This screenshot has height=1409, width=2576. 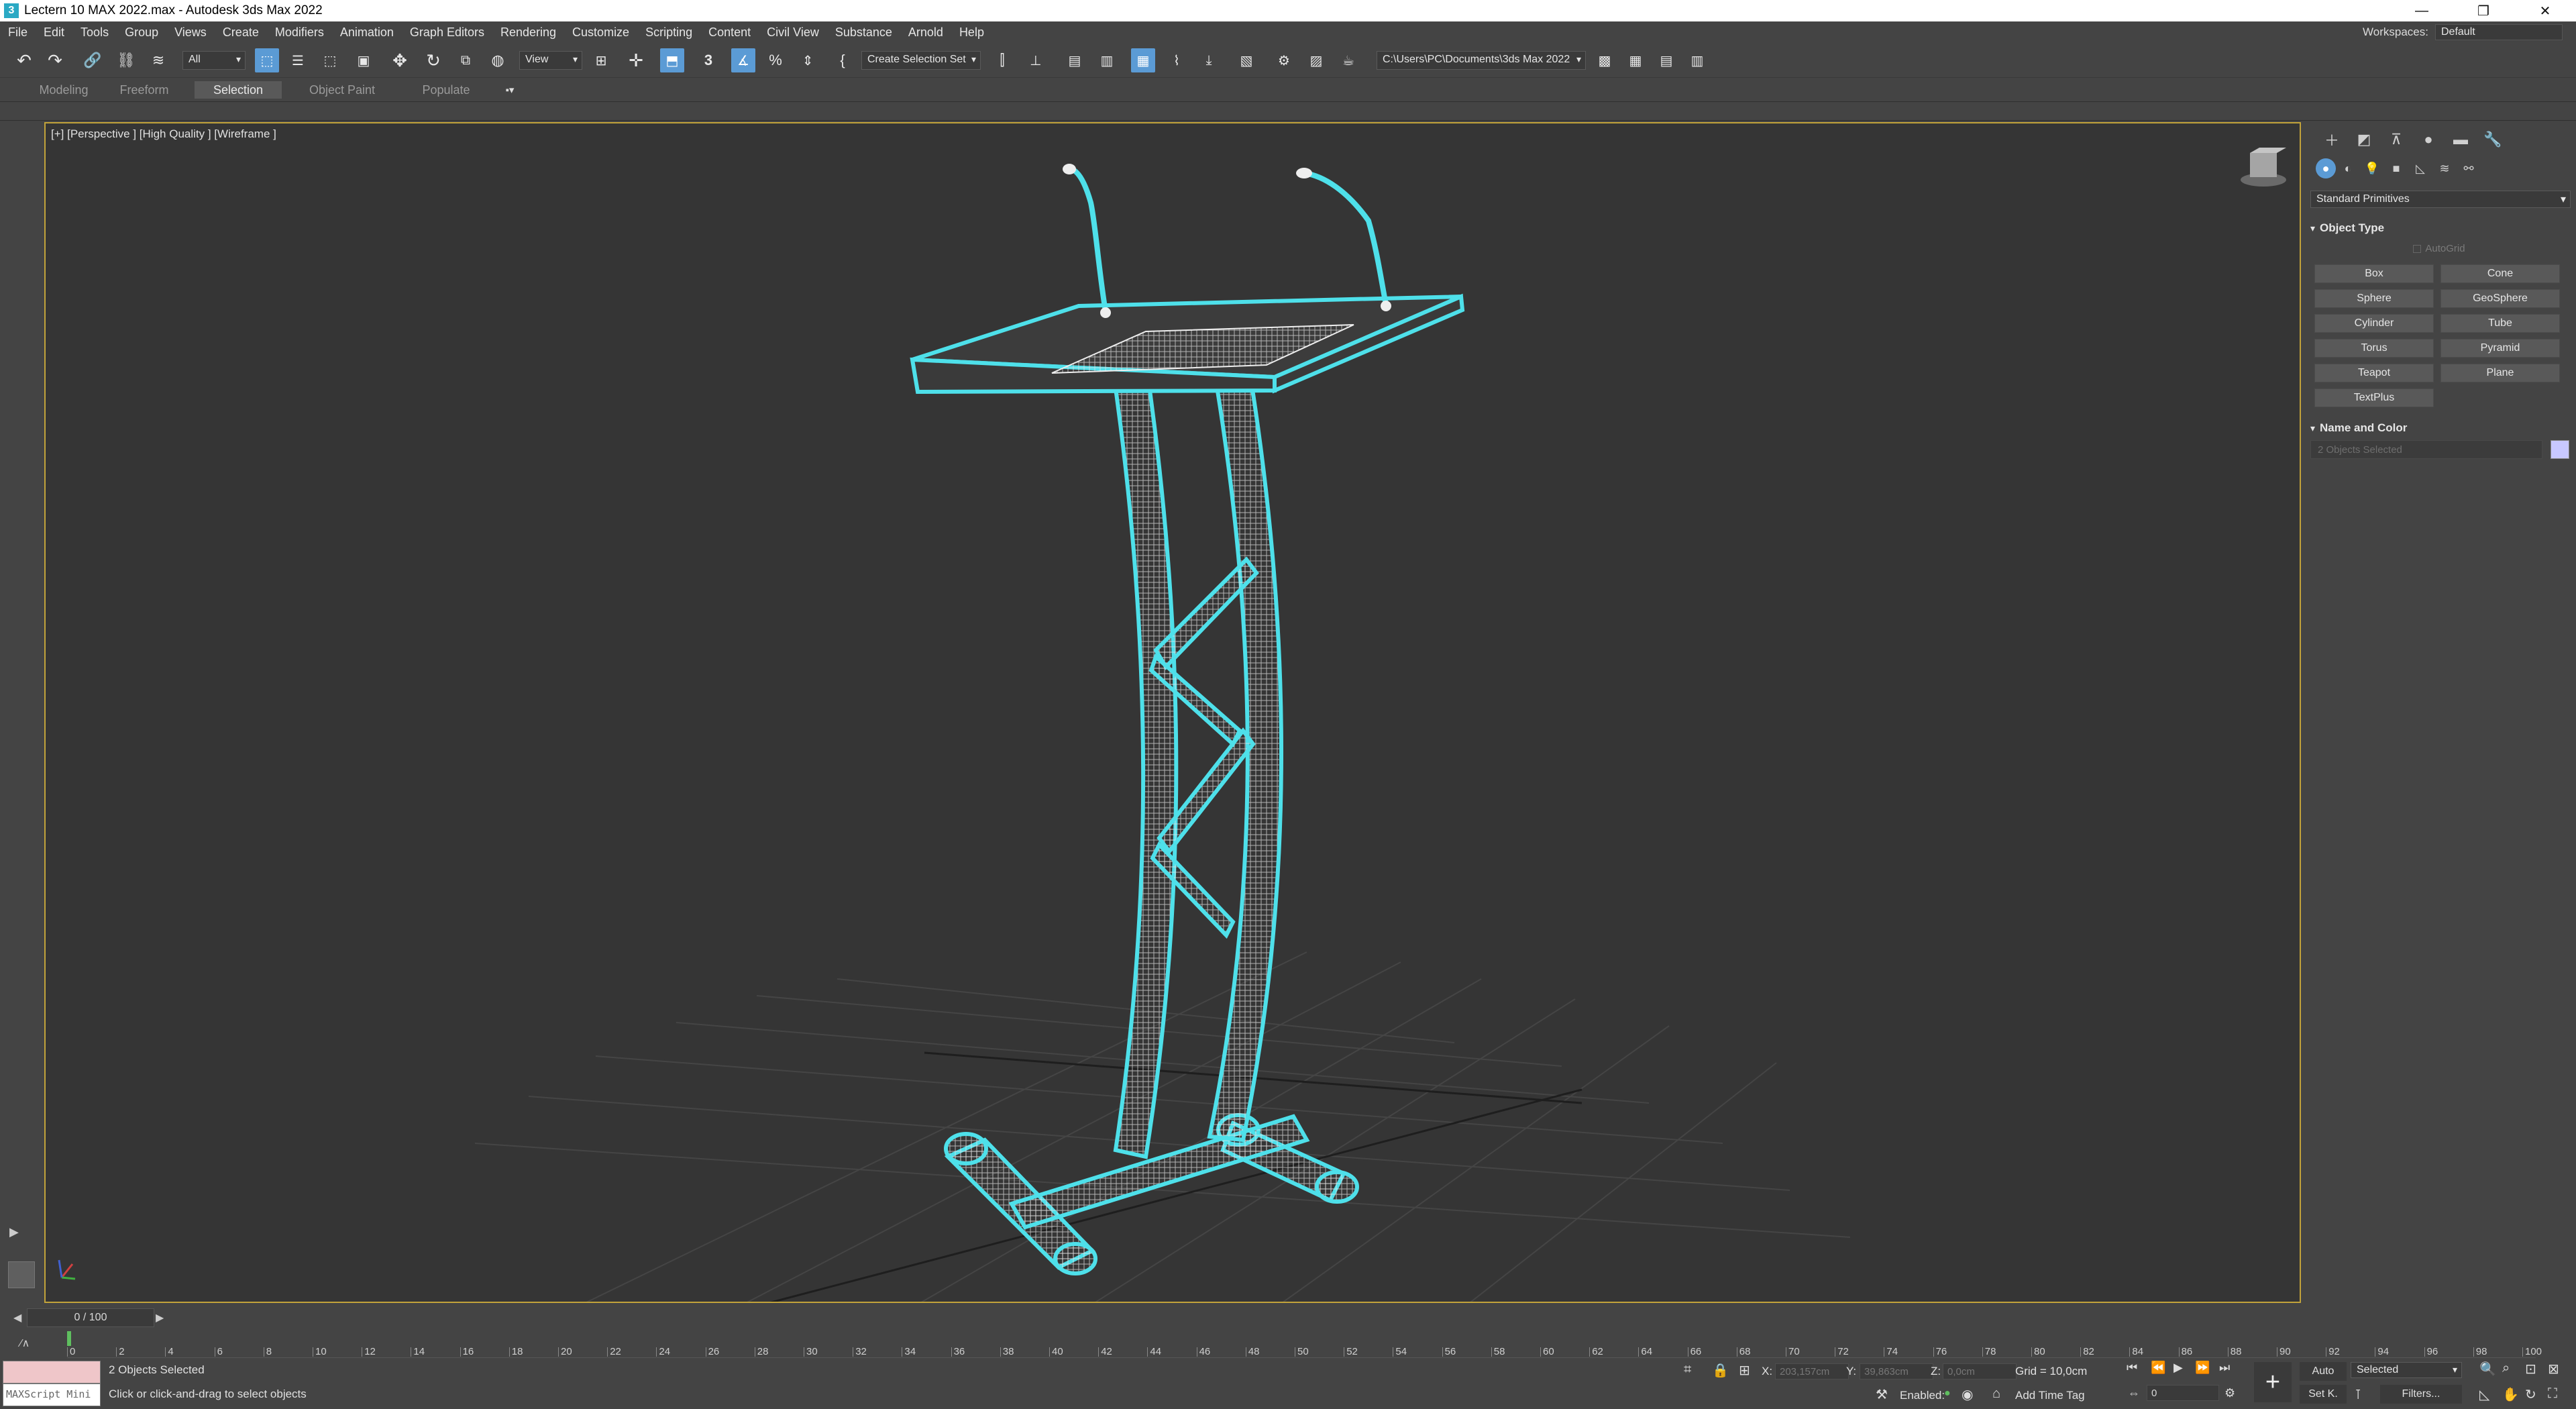 What do you see at coordinates (2406, 1370) in the screenshot?
I see `key-filter-dropdown: Selected` at bounding box center [2406, 1370].